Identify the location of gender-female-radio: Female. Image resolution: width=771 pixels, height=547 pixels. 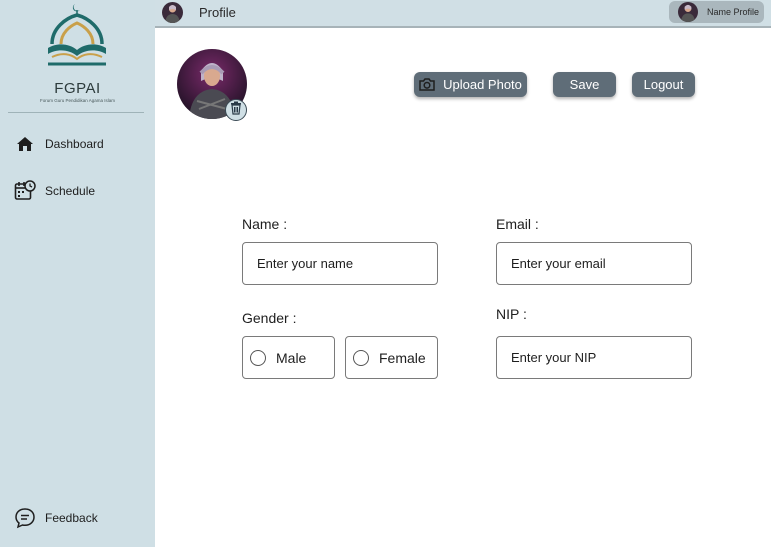
(391, 357).